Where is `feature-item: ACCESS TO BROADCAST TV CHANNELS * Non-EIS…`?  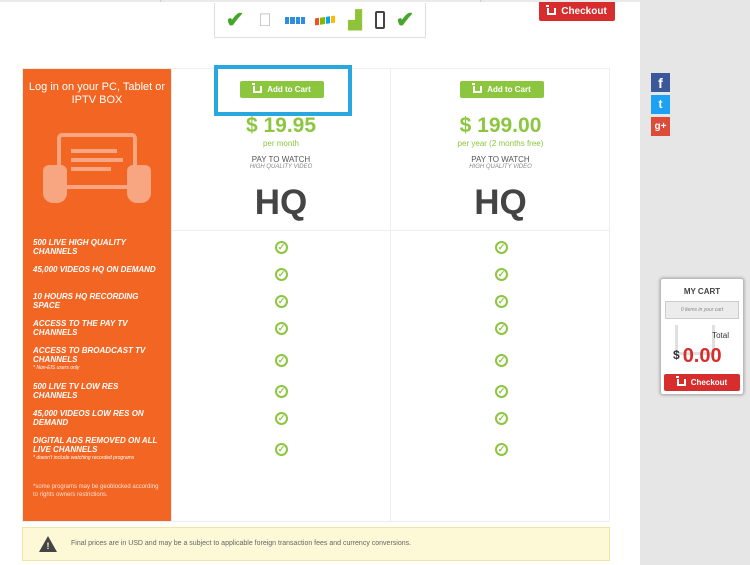 feature-item: ACCESS TO BROADCAST TV CHANNELS * Non-EIS… is located at coordinates (89, 358).